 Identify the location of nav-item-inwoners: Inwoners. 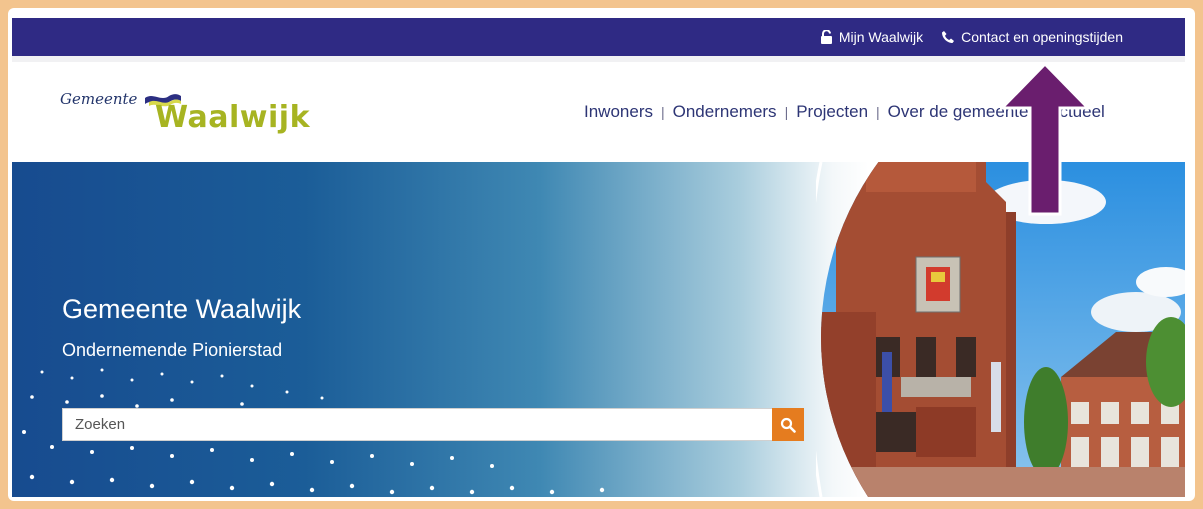
(618, 112).